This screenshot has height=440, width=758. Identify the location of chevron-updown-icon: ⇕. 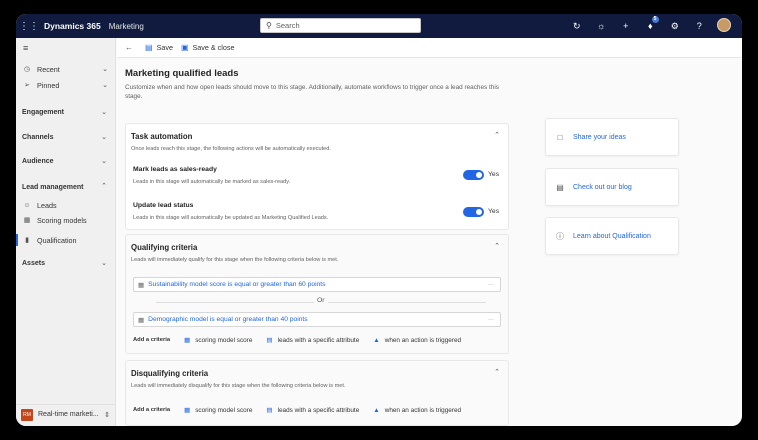
(107, 415).